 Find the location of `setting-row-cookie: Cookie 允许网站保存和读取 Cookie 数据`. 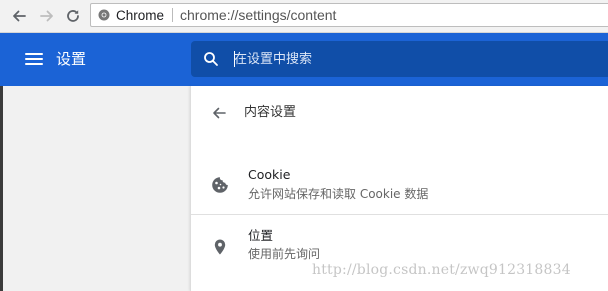

setting-row-cookie: Cookie 允许网站保存和读取 Cookie 数据 is located at coordinates (399, 184).